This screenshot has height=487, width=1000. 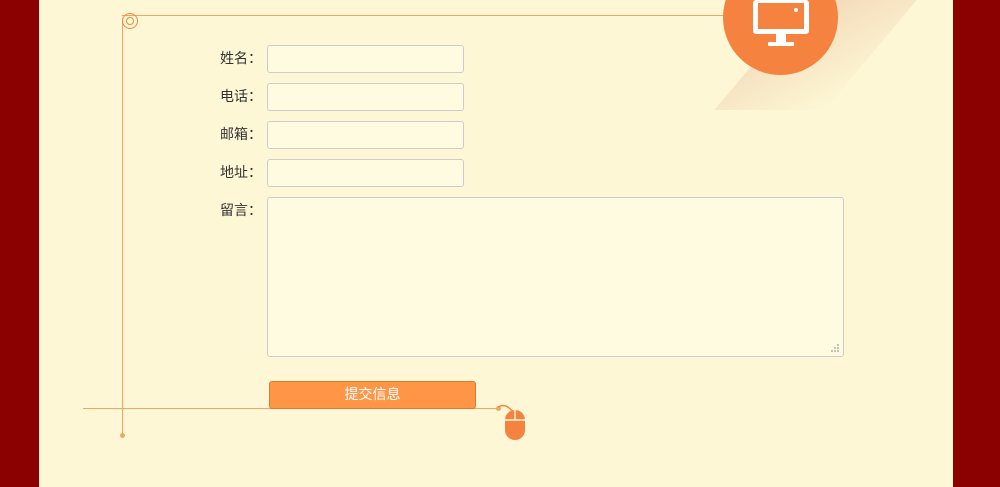 I want to click on monitor-icon, so click(x=781, y=23).